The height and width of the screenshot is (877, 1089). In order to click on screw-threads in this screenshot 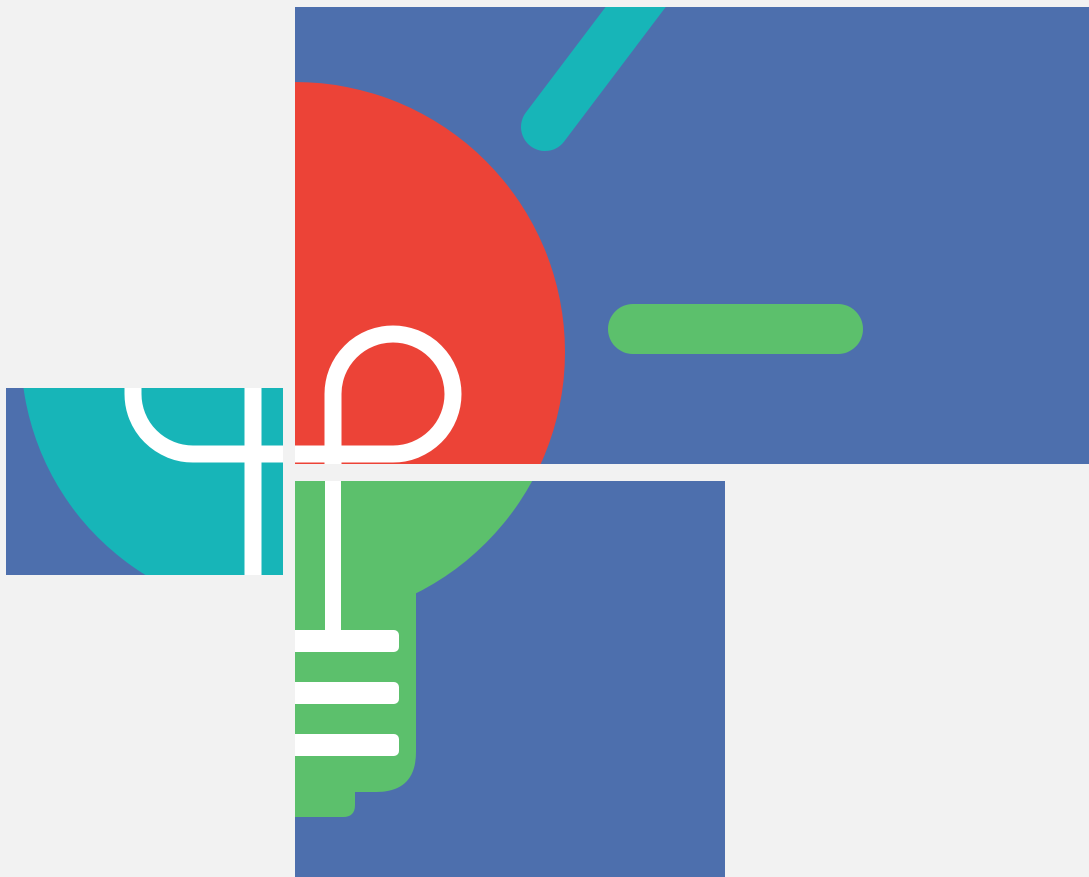, I will do `click(347, 693)`.